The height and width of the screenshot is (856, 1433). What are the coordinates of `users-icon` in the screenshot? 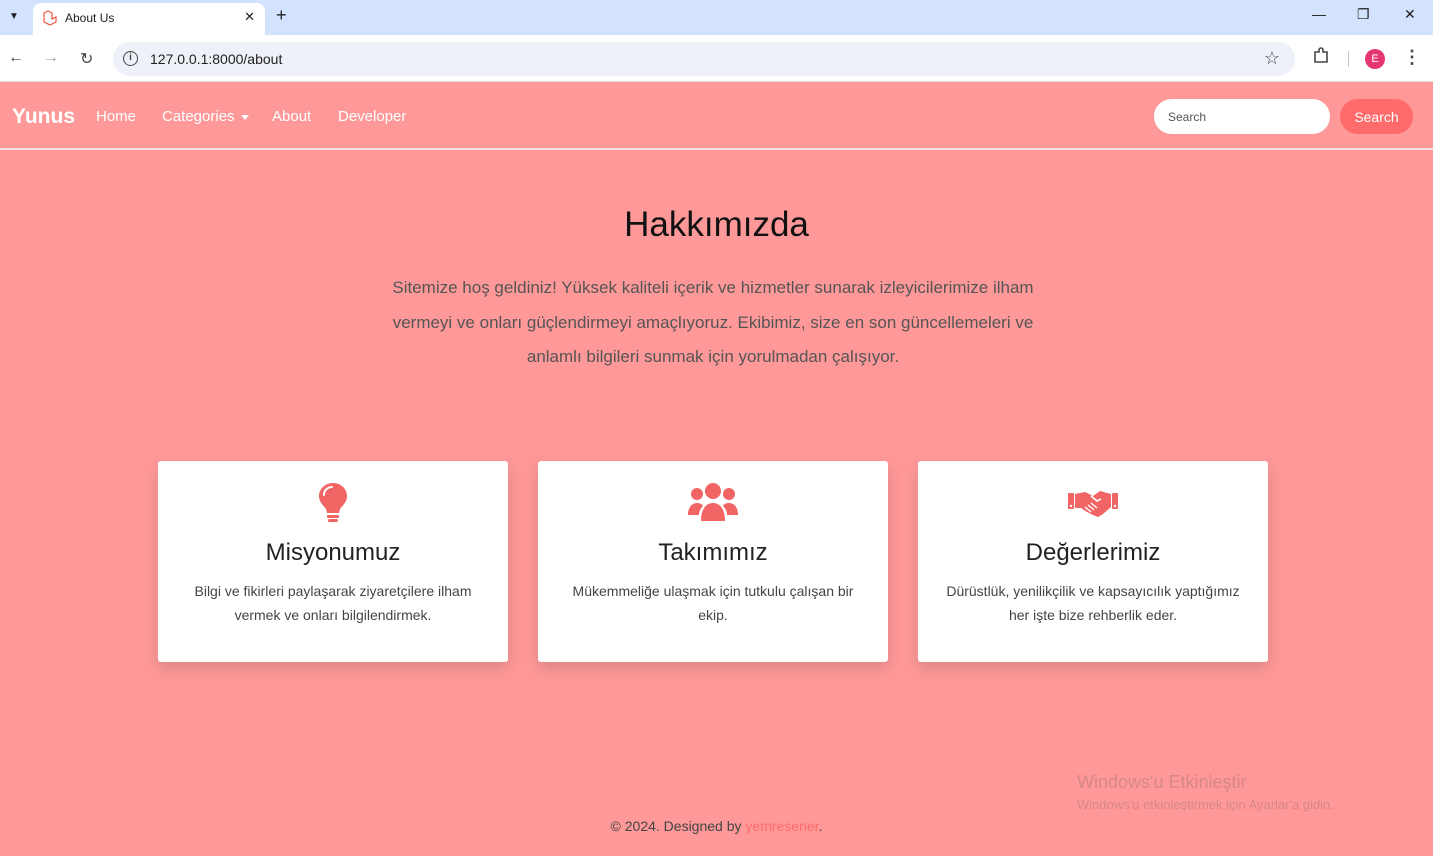 It's located at (713, 502).